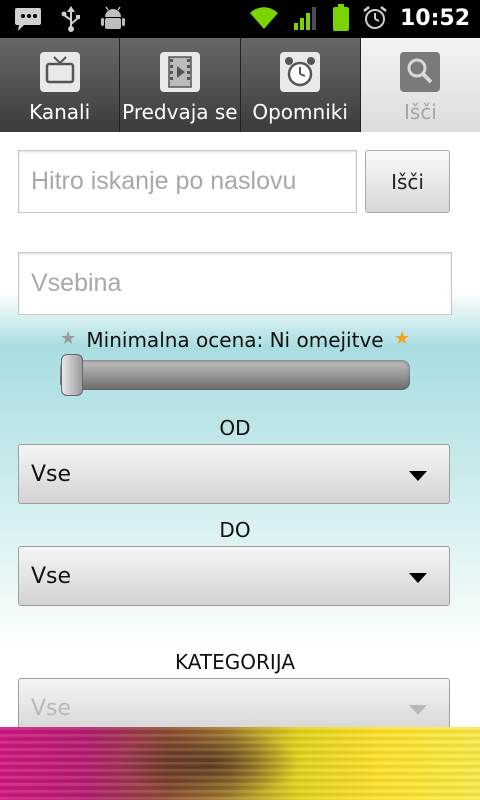  I want to click on tab-bar: Kanali Predvaja se Opomniki Išči, so click(240, 85).